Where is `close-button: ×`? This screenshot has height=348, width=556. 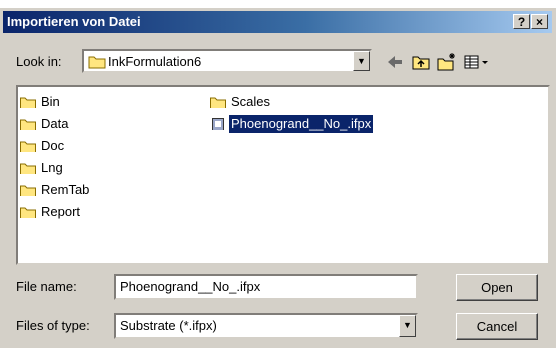 close-button: × is located at coordinates (539, 21).